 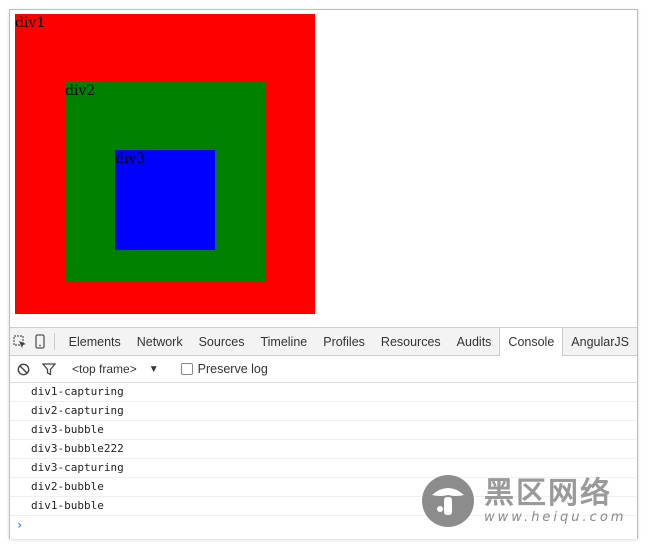 What do you see at coordinates (600, 341) in the screenshot?
I see `tab-angularjs: AngularJS` at bounding box center [600, 341].